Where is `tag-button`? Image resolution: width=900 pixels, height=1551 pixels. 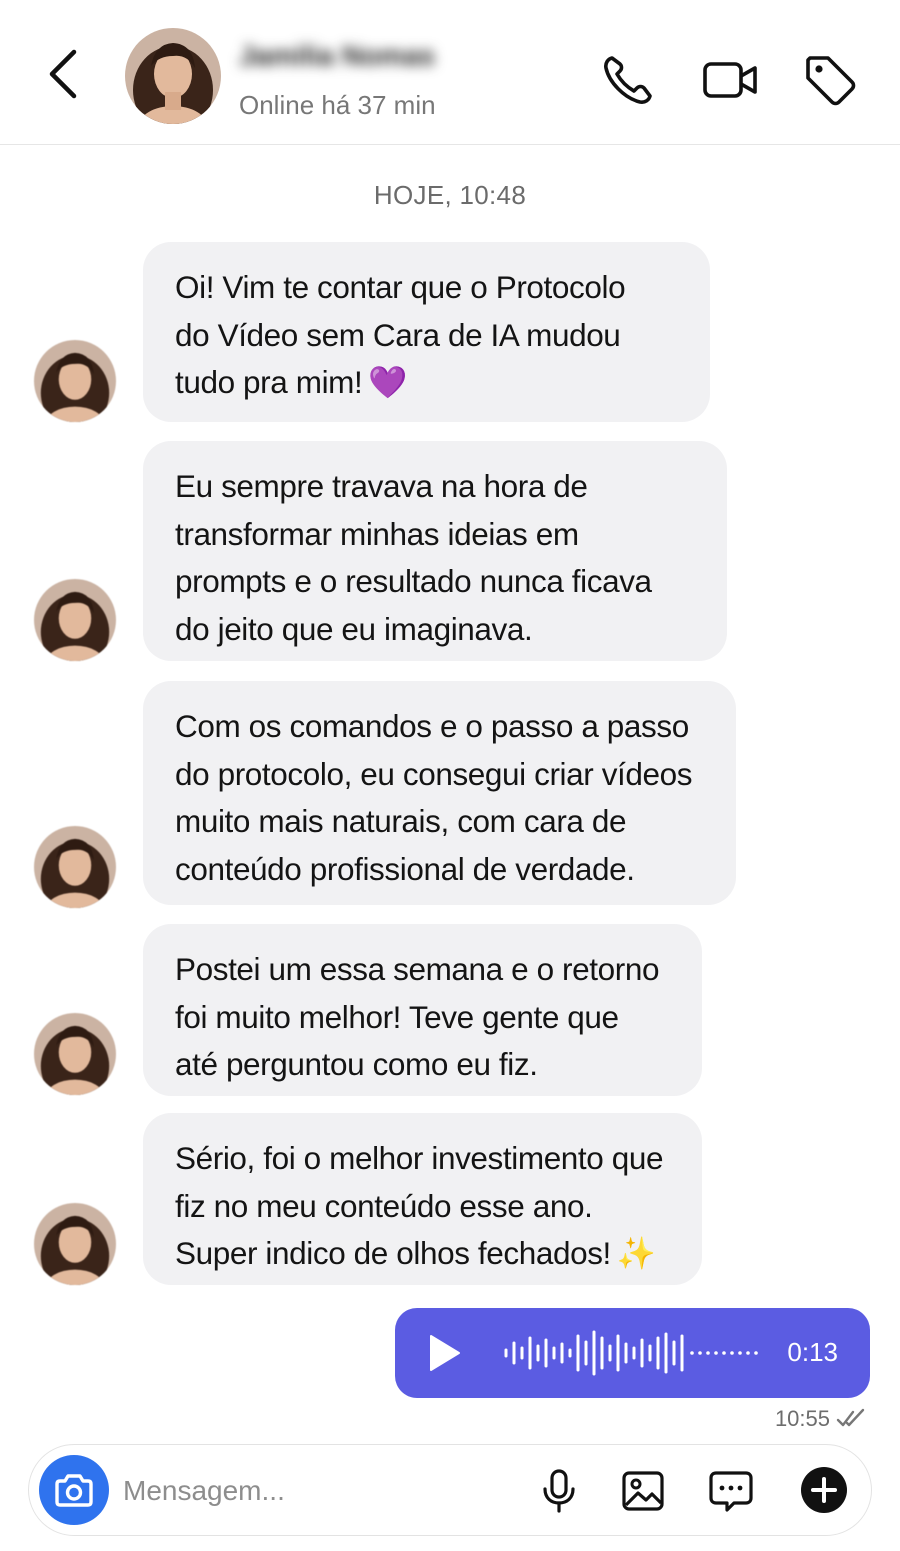 tag-button is located at coordinates (830, 80).